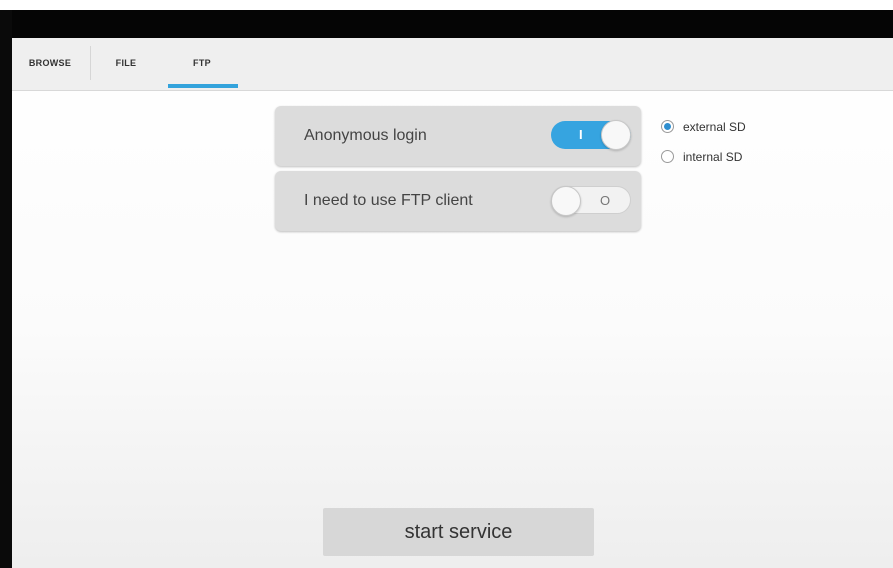 Image resolution: width=893 pixels, height=568 pixels. I want to click on internal-sd-radio, so click(667, 156).